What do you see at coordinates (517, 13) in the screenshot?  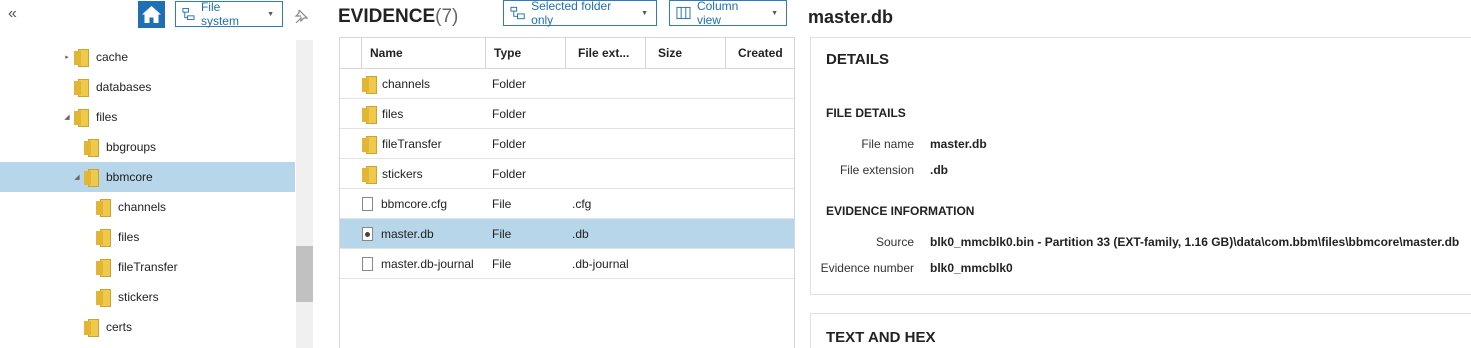 I see `folder-scope-icon` at bounding box center [517, 13].